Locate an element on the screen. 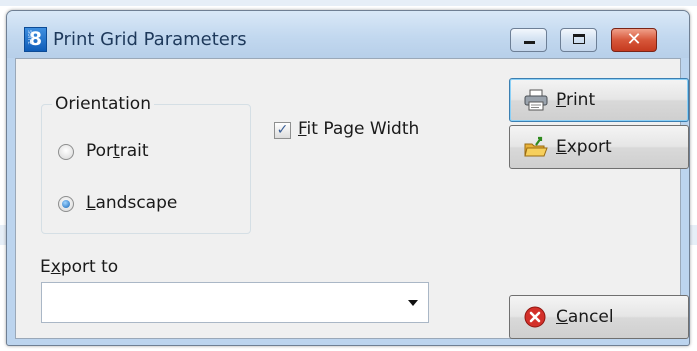  radio-selected-dot is located at coordinates (66, 204).